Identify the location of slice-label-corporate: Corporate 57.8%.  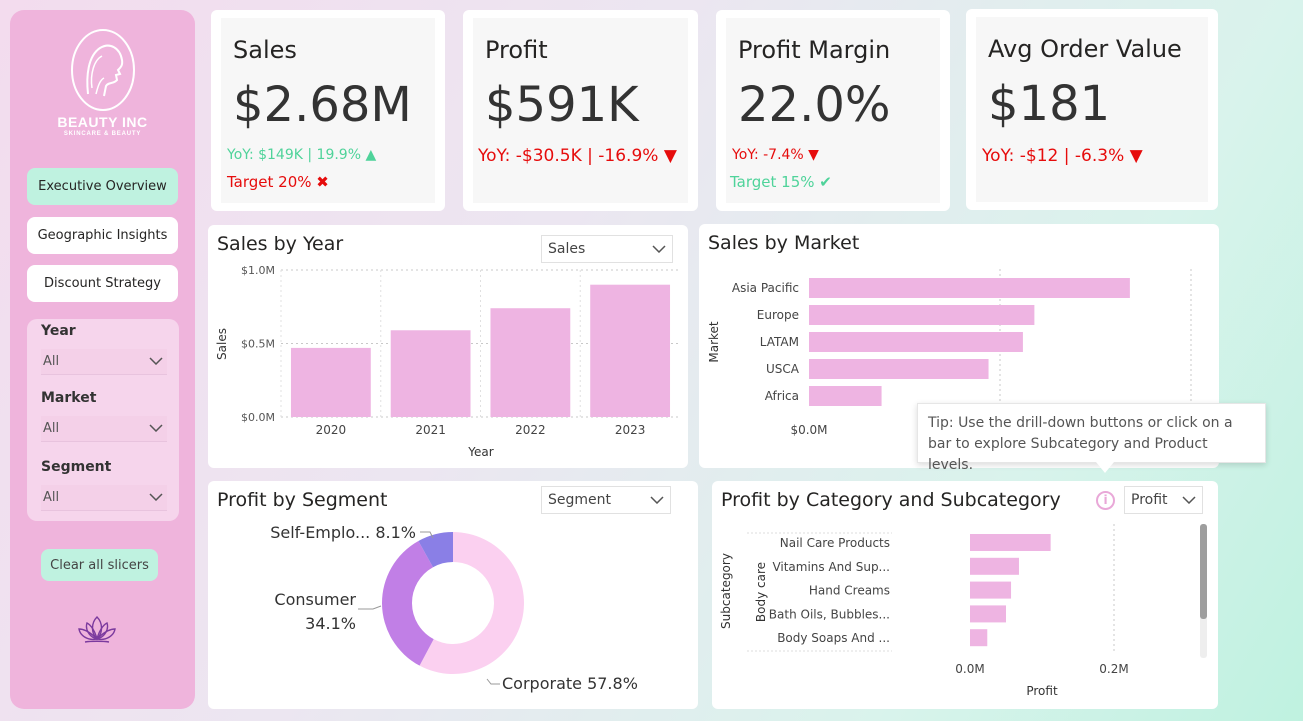
(570, 683).